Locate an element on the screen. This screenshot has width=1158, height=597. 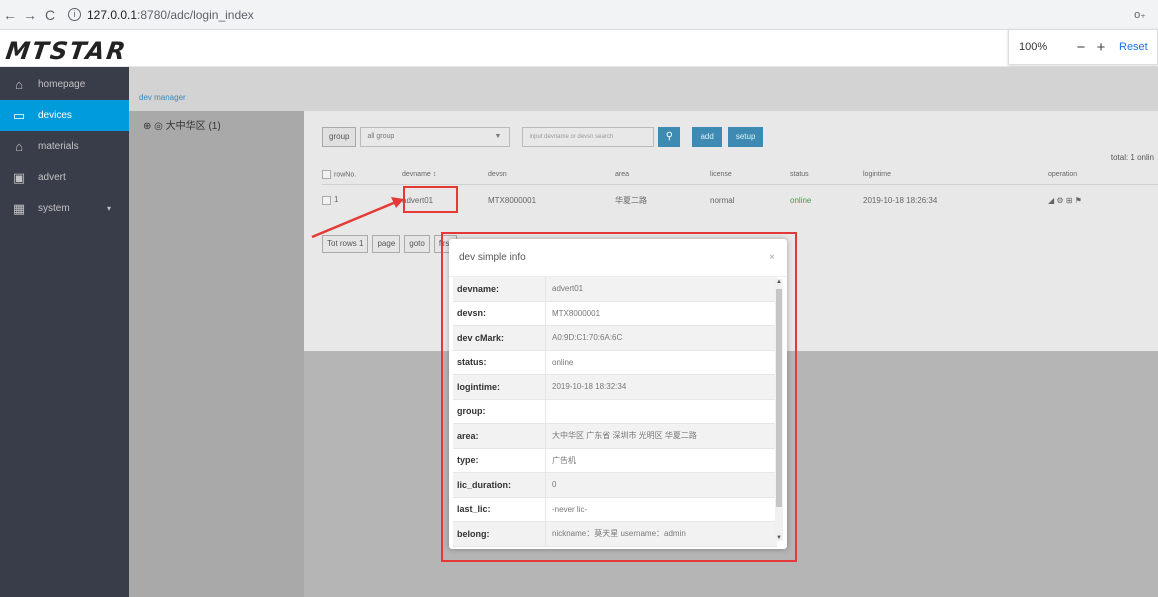
info-row: area: 大中华区 广东省 深圳市 光明区 华夏二路 is located at coordinates (615, 436).